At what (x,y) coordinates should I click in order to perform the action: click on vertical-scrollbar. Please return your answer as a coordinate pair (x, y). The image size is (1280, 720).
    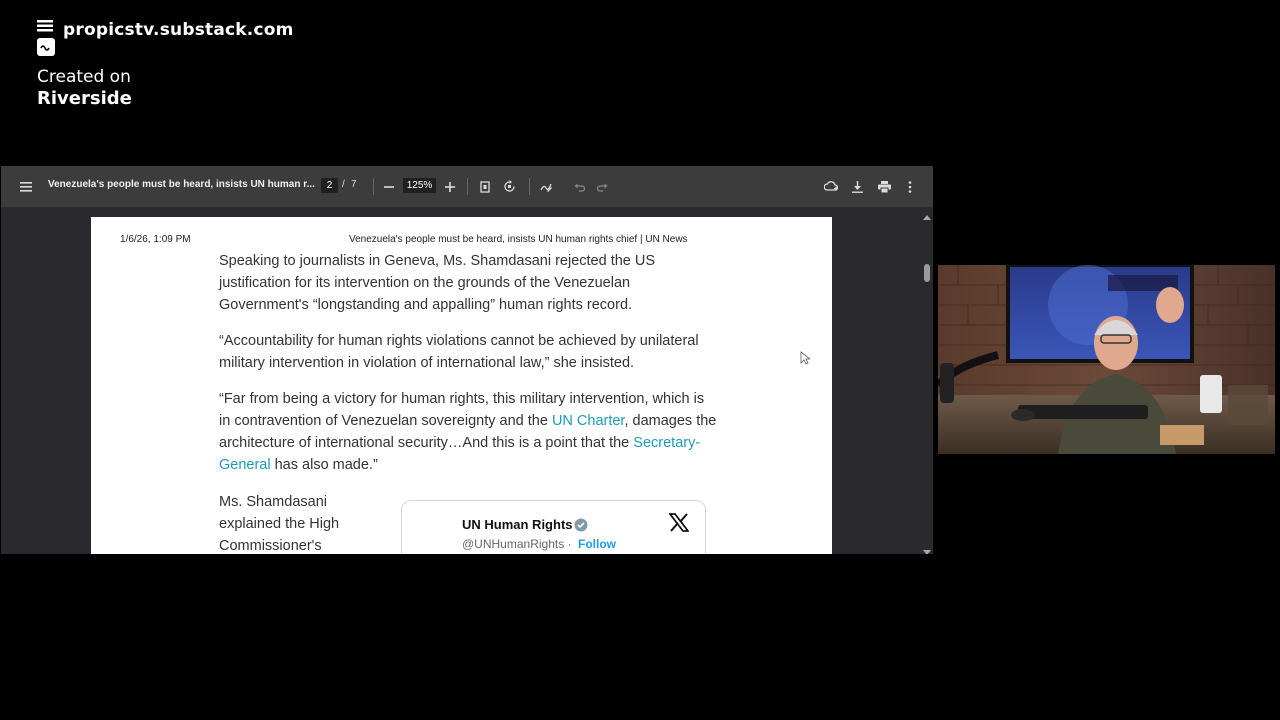
    Looking at the image, I should click on (927, 380).